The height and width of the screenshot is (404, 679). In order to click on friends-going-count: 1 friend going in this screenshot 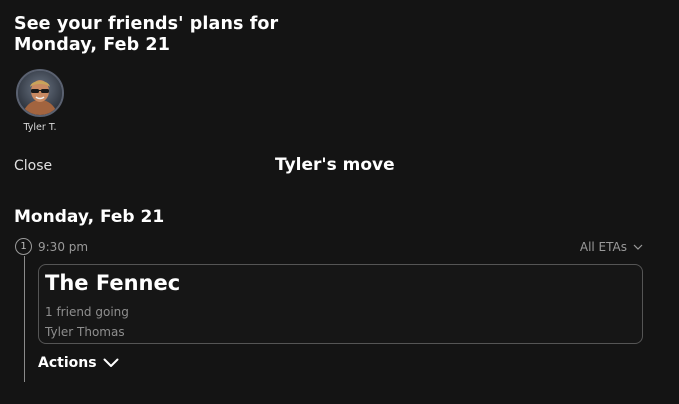, I will do `click(87, 312)`.